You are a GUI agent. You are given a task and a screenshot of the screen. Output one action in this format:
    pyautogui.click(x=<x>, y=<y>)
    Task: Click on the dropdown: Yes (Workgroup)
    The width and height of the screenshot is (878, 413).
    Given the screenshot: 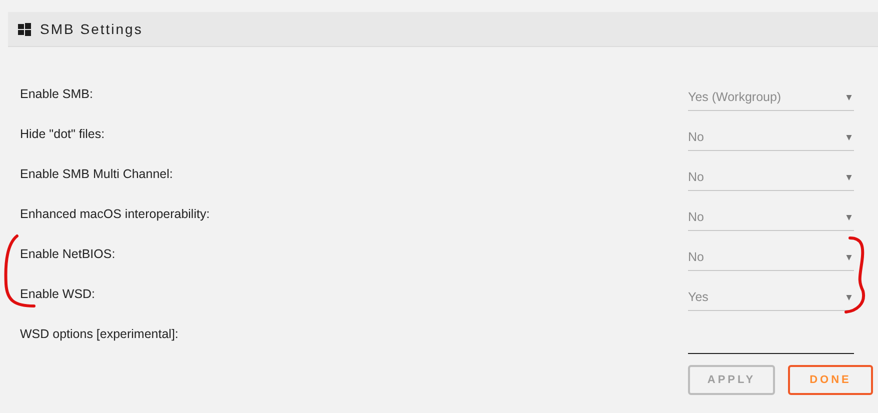 What is the action you would take?
    pyautogui.click(x=771, y=98)
    